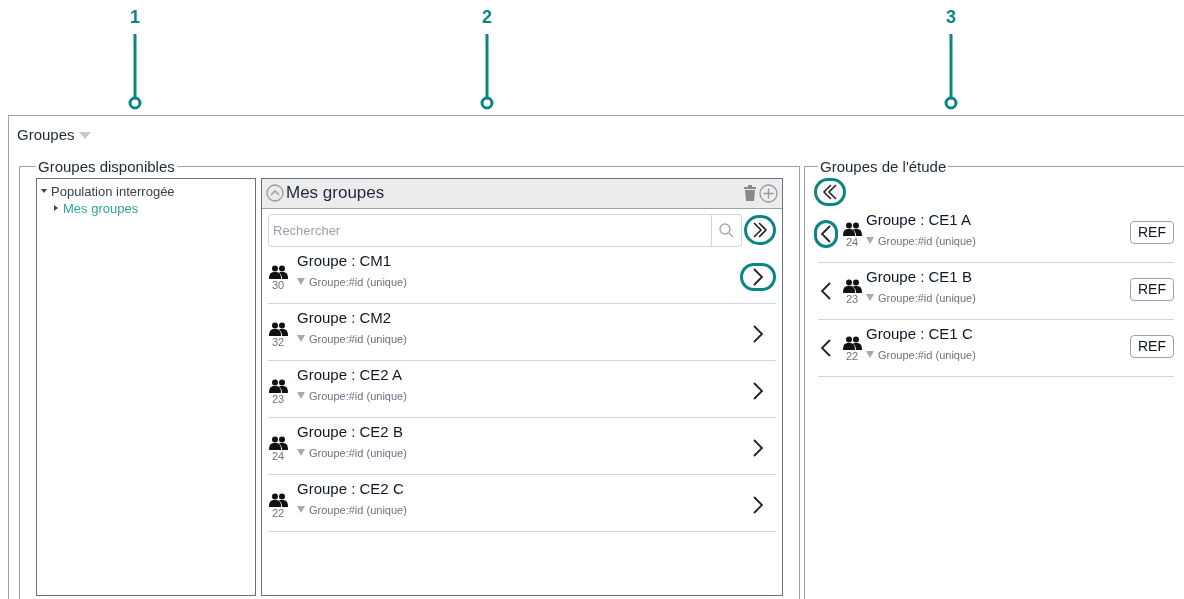  I want to click on tree-item: Population interrogée, so click(113, 191).